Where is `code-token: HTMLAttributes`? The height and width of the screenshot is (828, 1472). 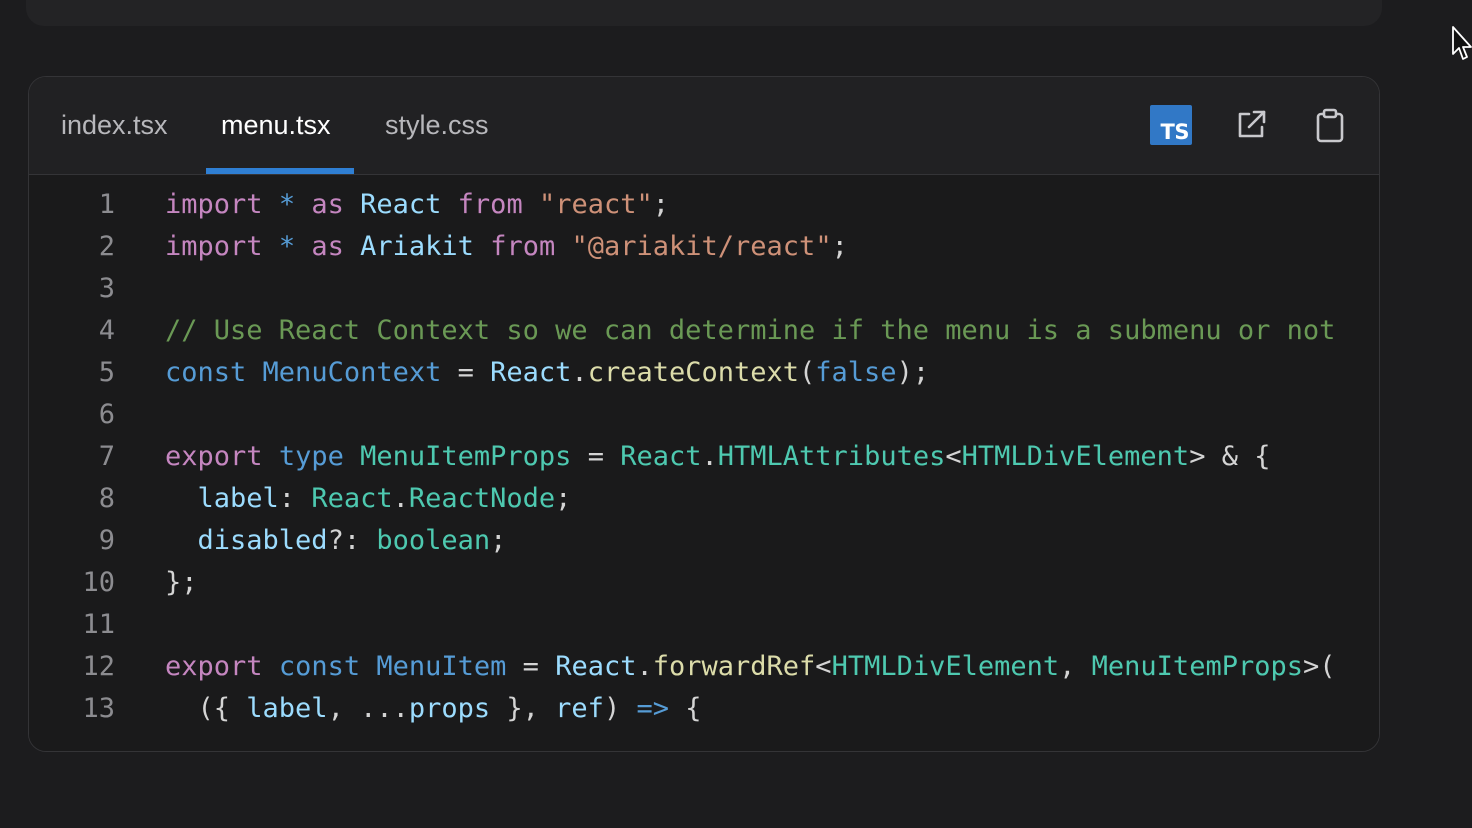
code-token: HTMLAttributes is located at coordinates (831, 456).